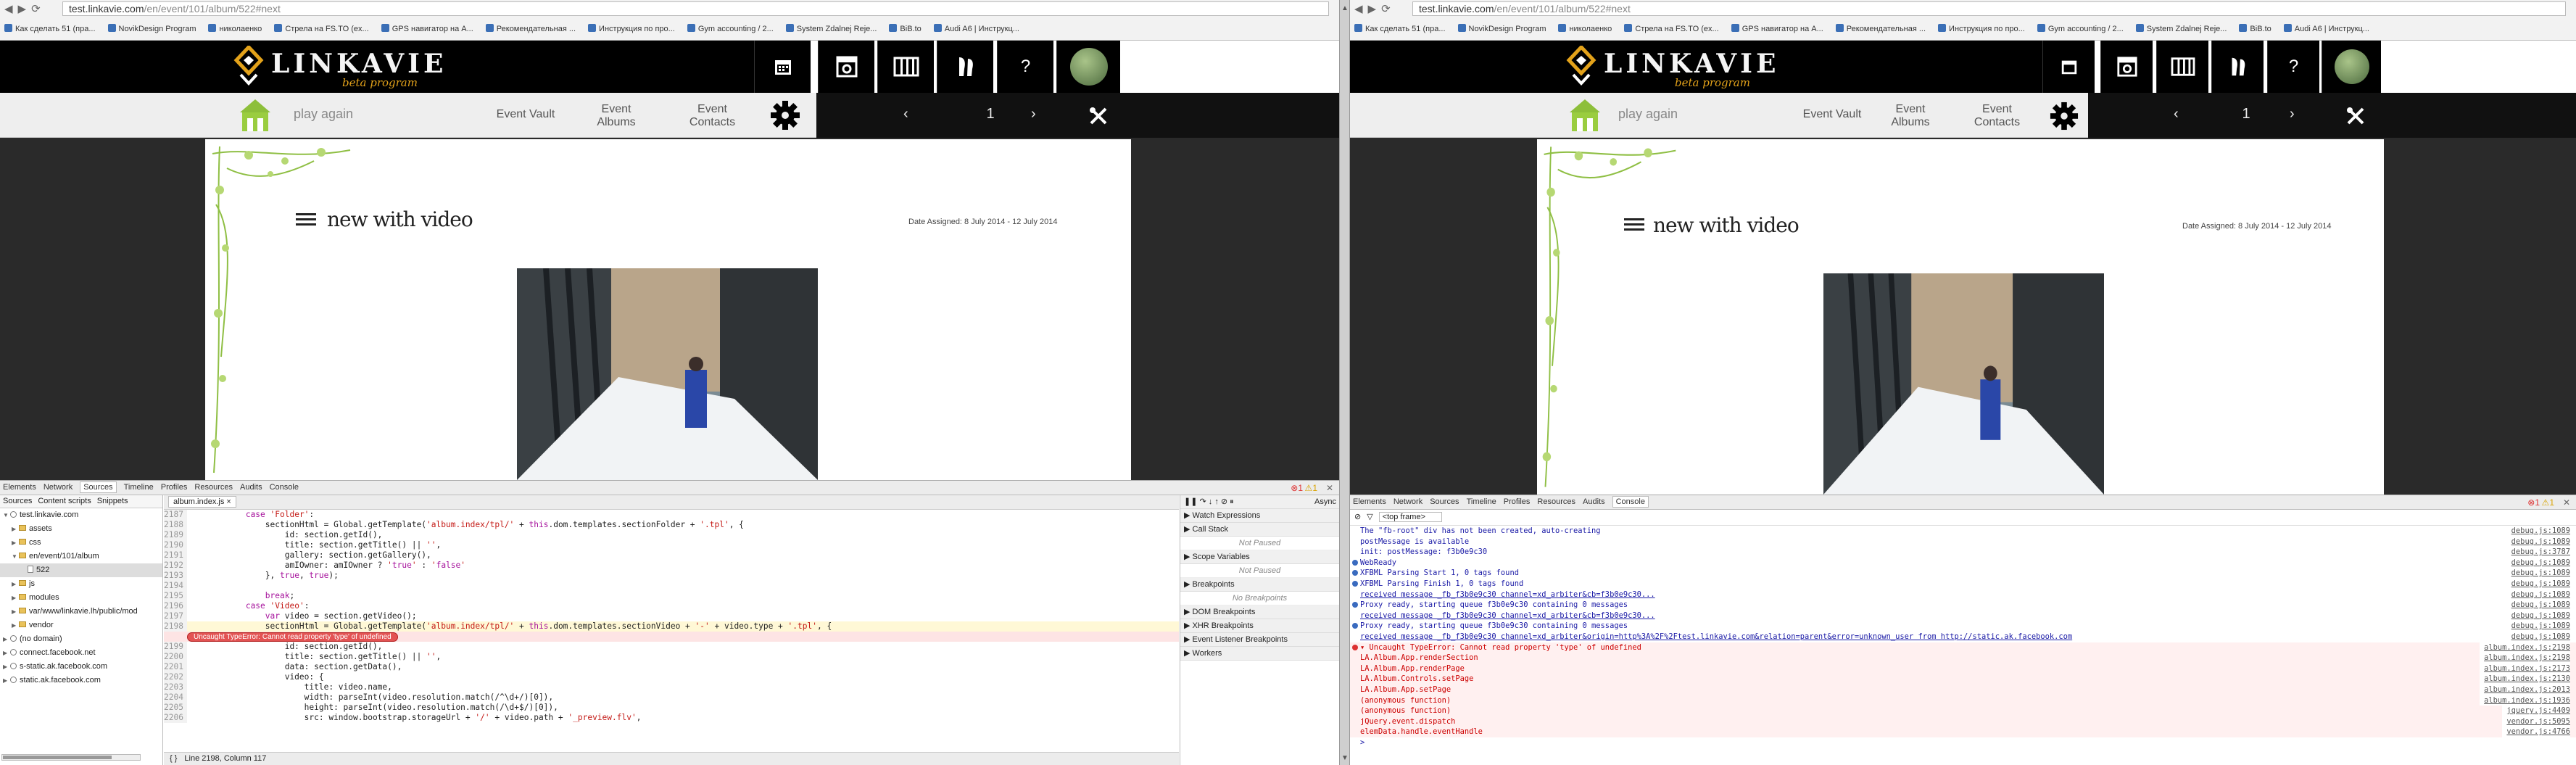  What do you see at coordinates (2293, 67) in the screenshot?
I see `help-button: ?` at bounding box center [2293, 67].